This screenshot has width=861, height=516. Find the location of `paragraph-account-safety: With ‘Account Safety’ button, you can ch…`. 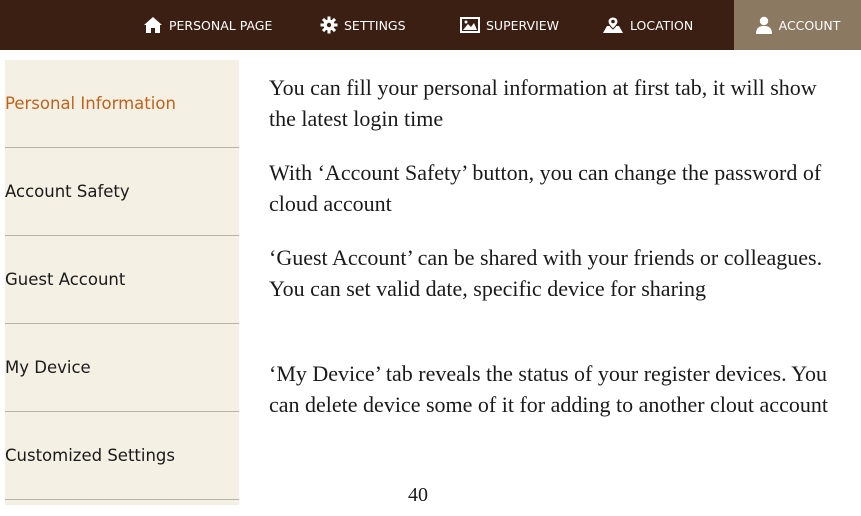

paragraph-account-safety: With ‘Account Safety’ button, you can ch… is located at coordinates (545, 188).